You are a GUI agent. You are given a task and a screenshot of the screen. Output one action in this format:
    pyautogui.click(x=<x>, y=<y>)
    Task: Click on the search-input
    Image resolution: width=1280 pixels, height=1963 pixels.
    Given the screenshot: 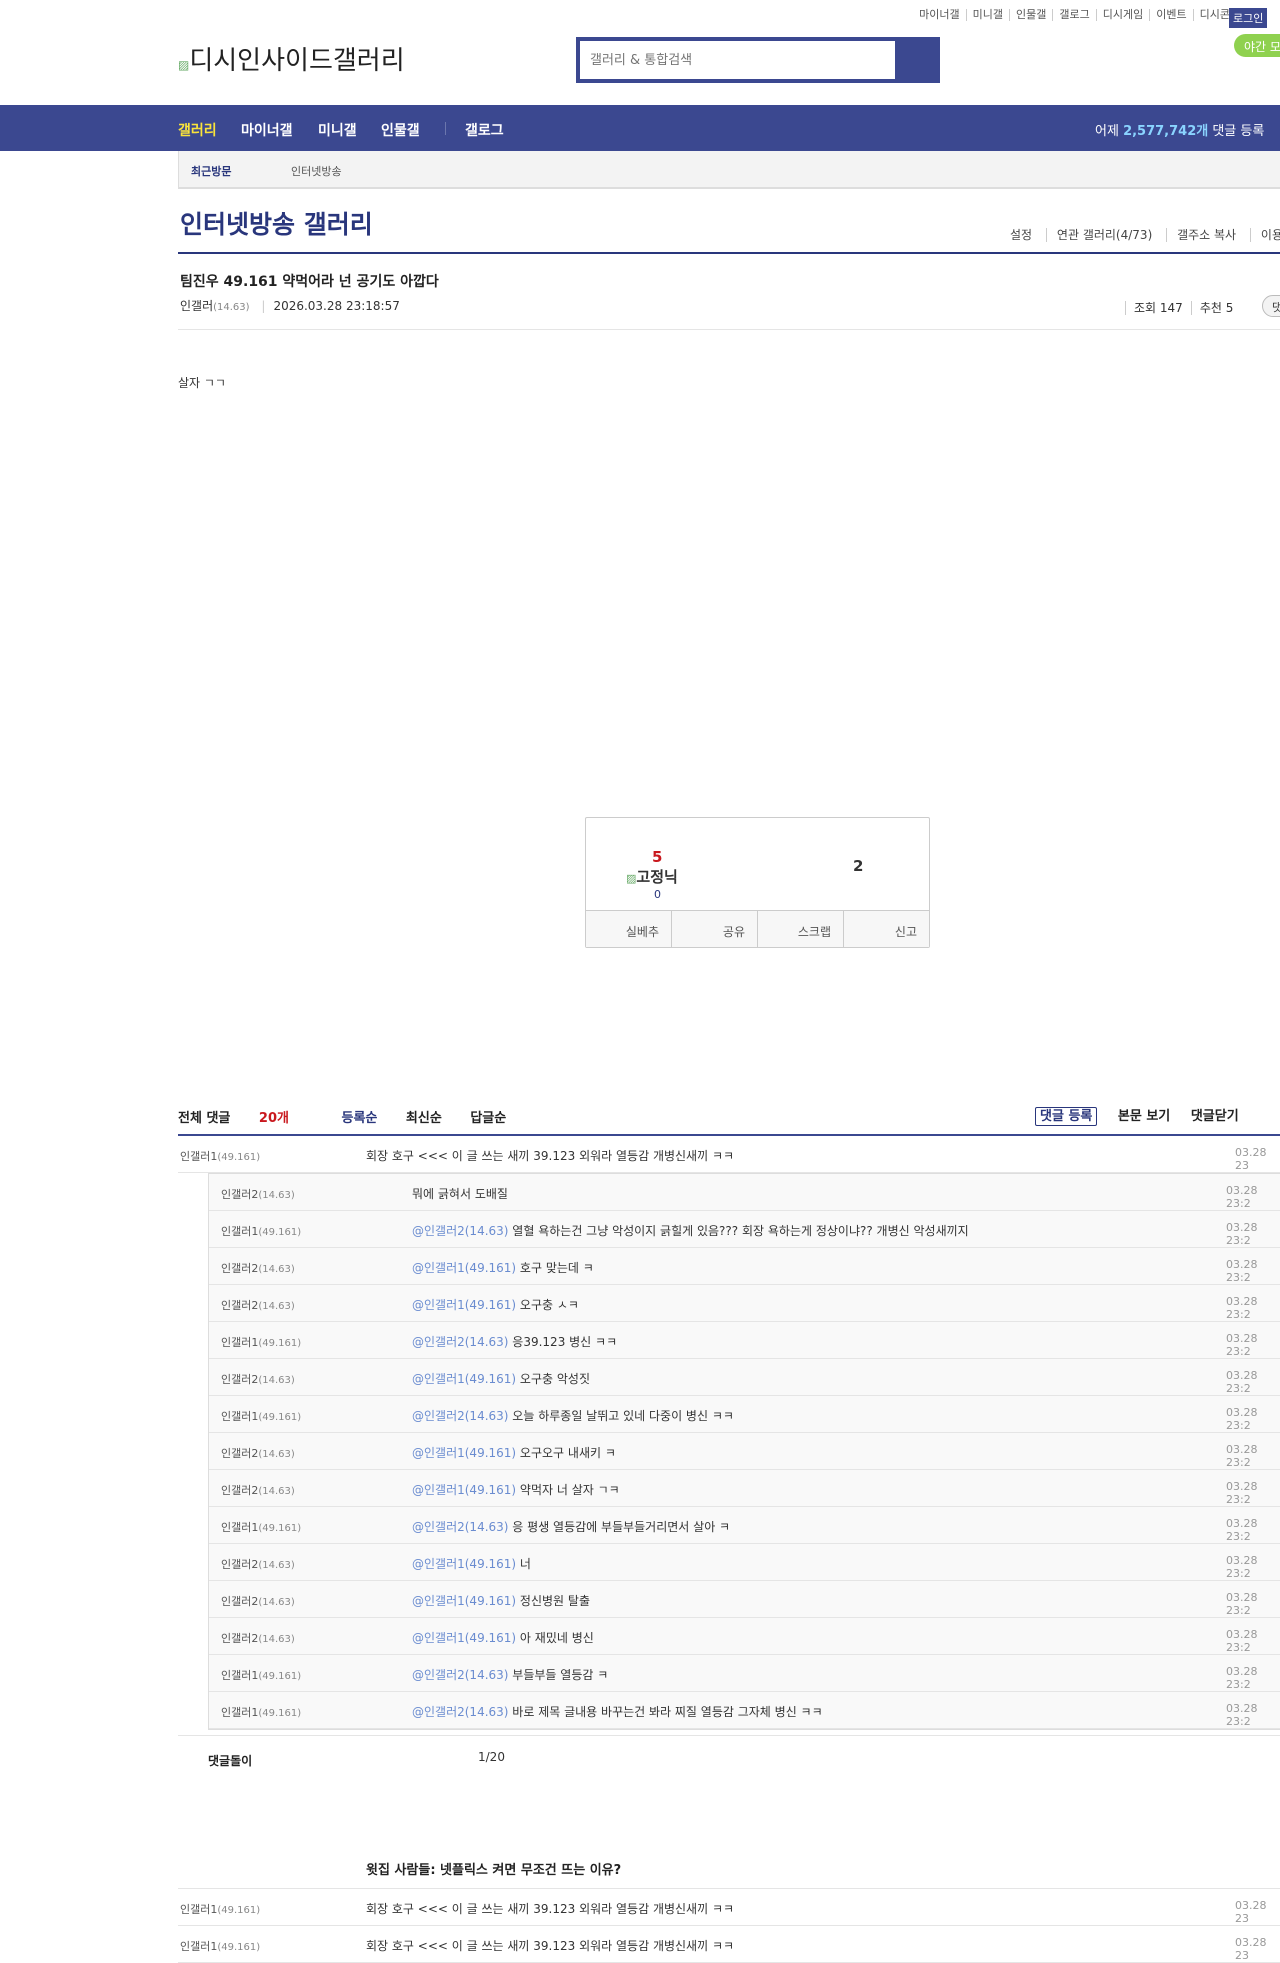 What is the action you would take?
    pyautogui.click(x=737, y=60)
    